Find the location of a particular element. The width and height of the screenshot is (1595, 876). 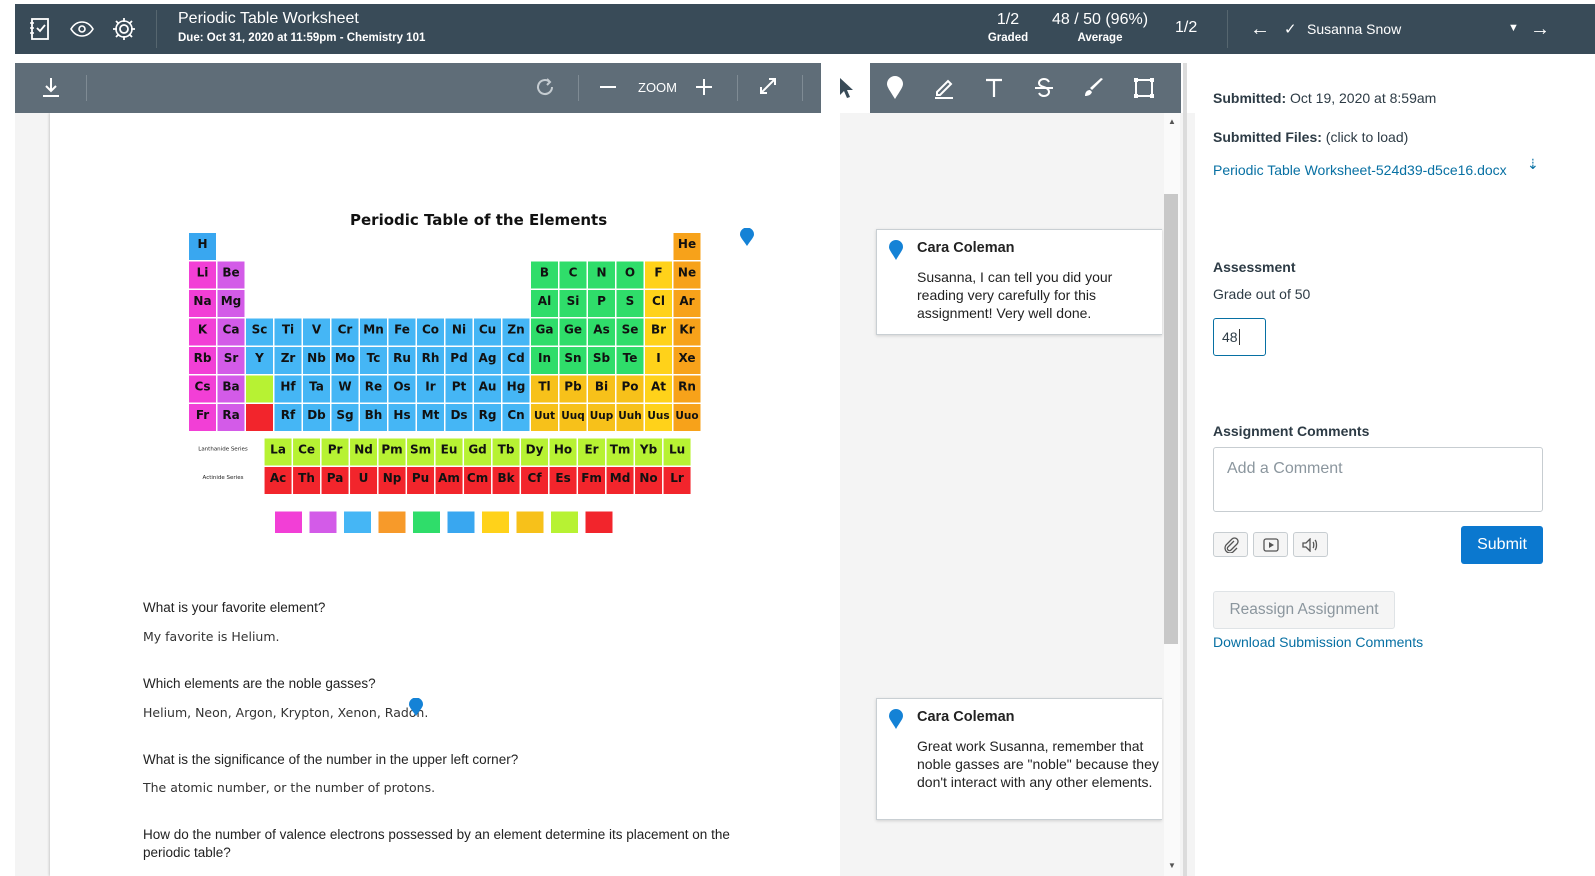

comment-textarea: Add a Comment is located at coordinates (1378, 479).